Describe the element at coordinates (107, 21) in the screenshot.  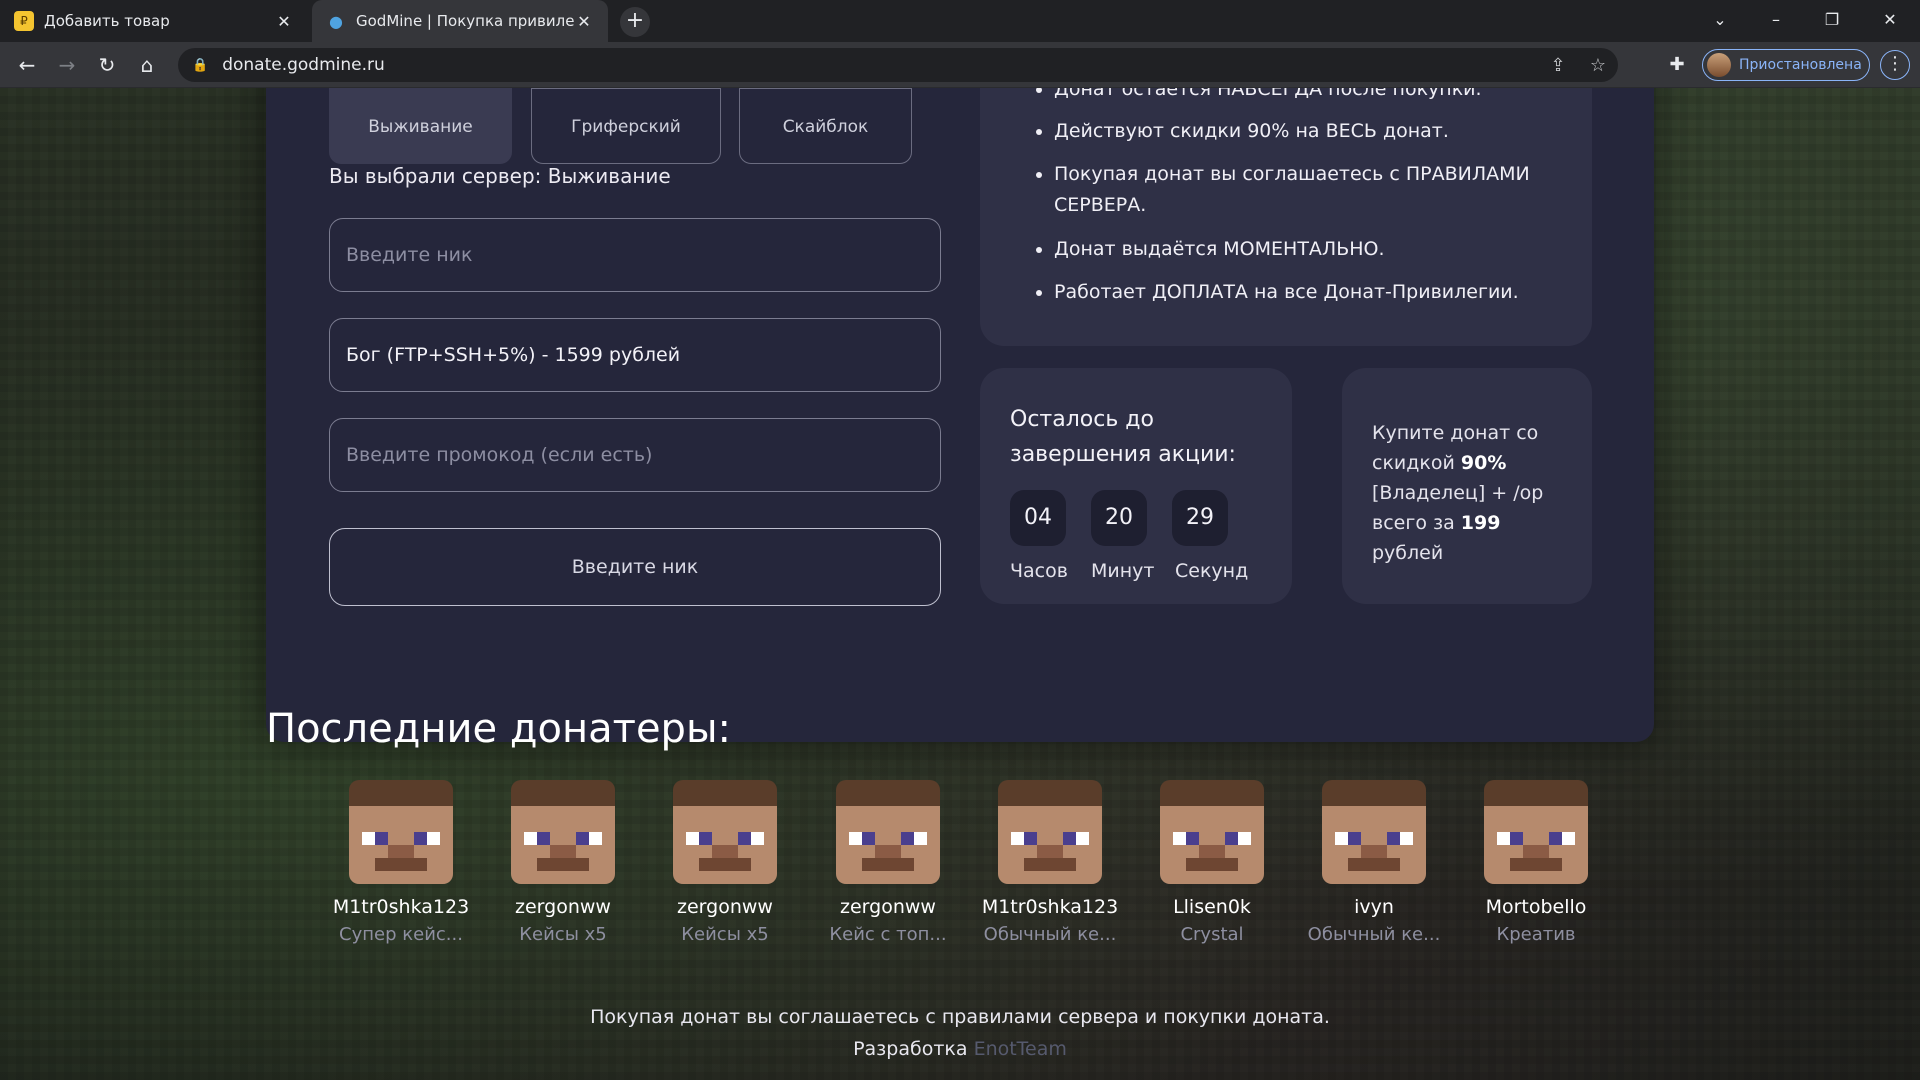
I see `tab-title: Добавить товар` at that location.